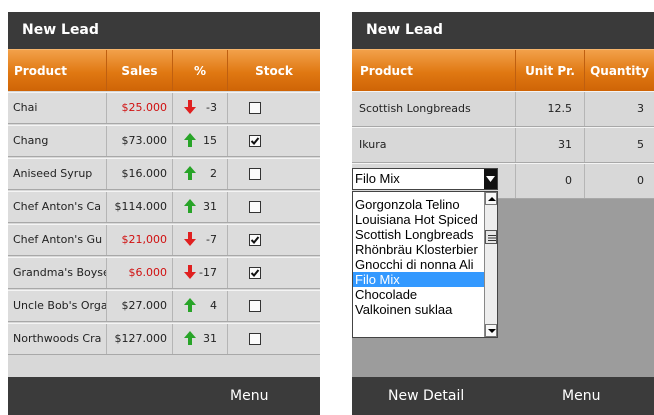 The height and width of the screenshot is (415, 654). I want to click on column-header-row: Product Sales % Stock, so click(164, 70).